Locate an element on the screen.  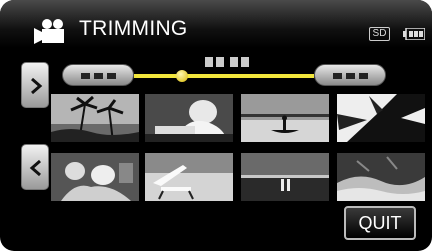
chevron-right-icon is located at coordinates (37, 86).